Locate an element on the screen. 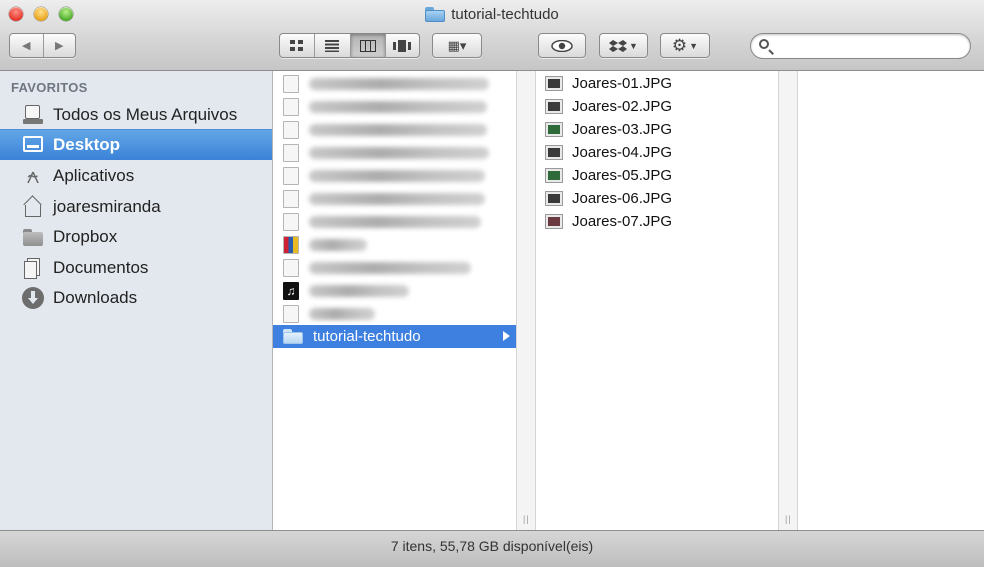 The image size is (984, 567). folder-name: tutorial-techtudo is located at coordinates (367, 336).